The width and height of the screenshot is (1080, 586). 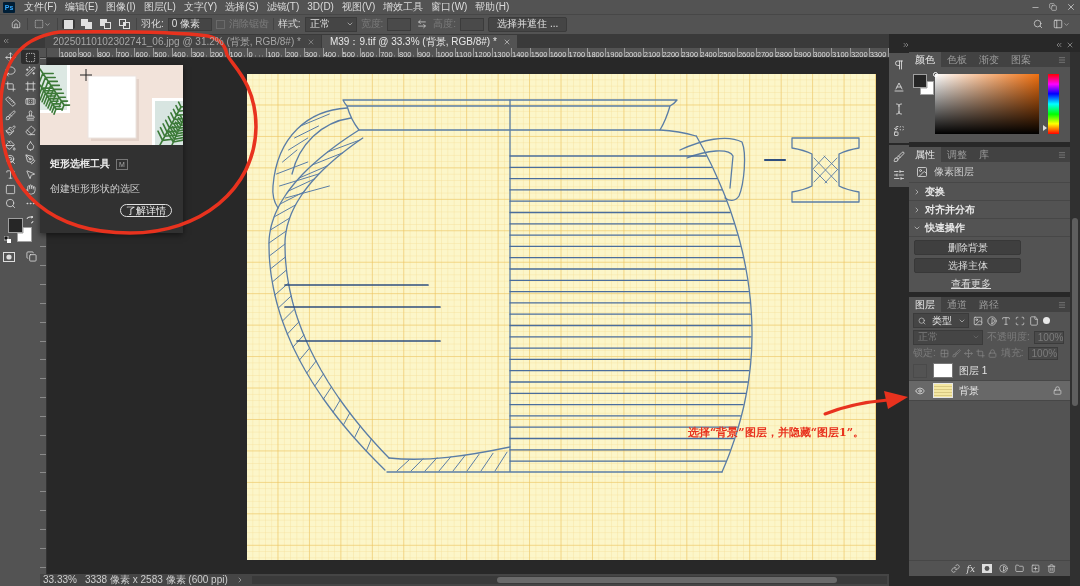 I want to click on menu-item: 滤镜(T), so click(x=283, y=7).